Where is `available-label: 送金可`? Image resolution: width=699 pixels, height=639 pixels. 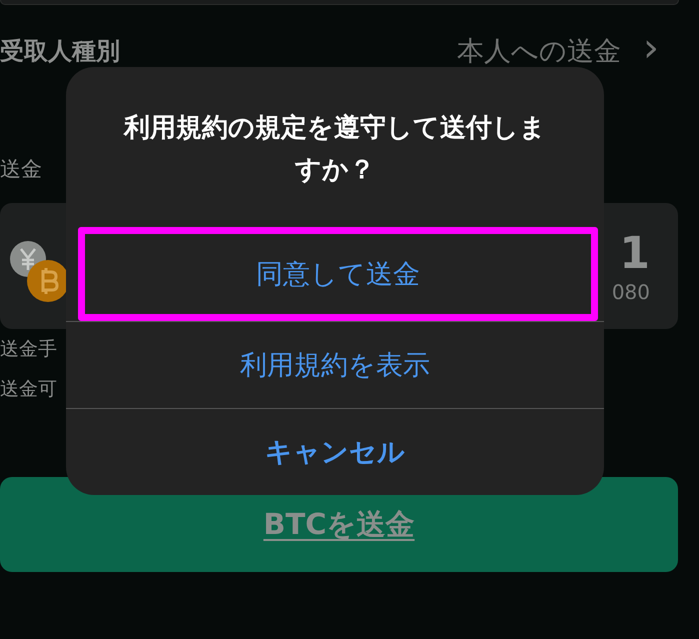 available-label: 送金可 is located at coordinates (28, 389).